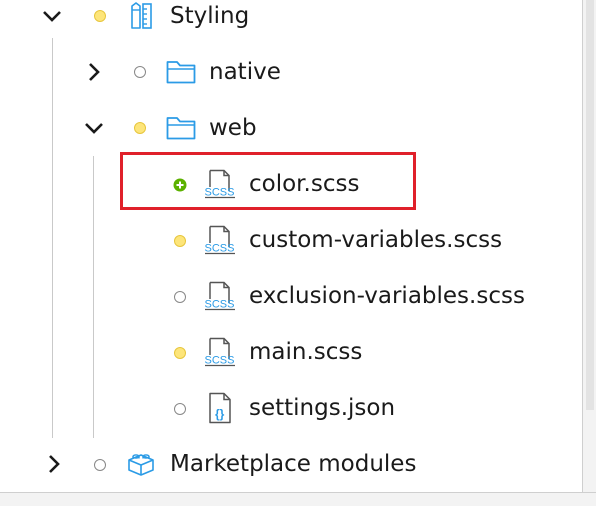 This screenshot has width=596, height=506. Describe the element at coordinates (306, 352) in the screenshot. I see `tree-item-label: main.scss` at that location.